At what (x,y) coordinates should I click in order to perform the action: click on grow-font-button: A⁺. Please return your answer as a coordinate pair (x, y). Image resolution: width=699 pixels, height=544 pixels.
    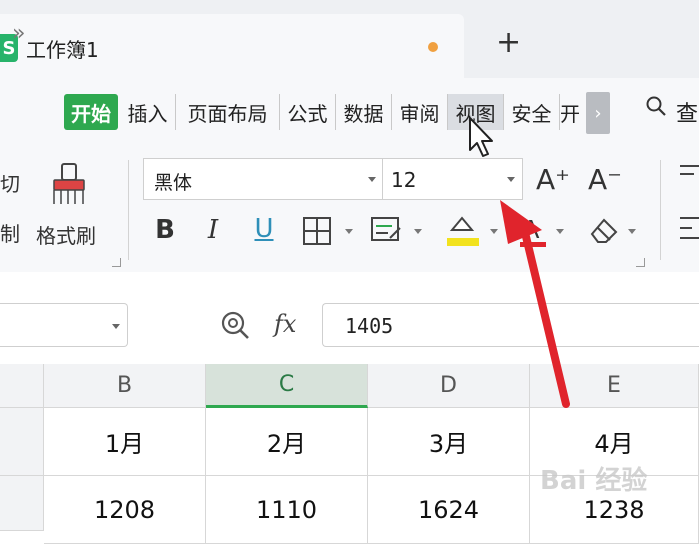
    Looking at the image, I should click on (553, 179).